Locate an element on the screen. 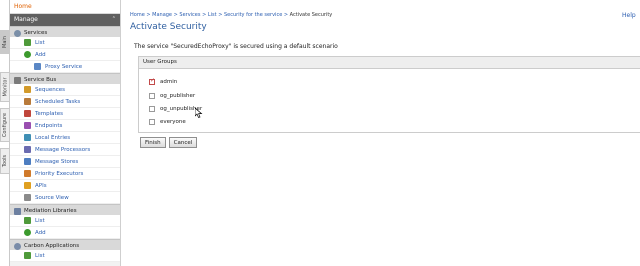 The width and height of the screenshot is (640, 266). nav-item-label: Message Processors is located at coordinates (63, 149).